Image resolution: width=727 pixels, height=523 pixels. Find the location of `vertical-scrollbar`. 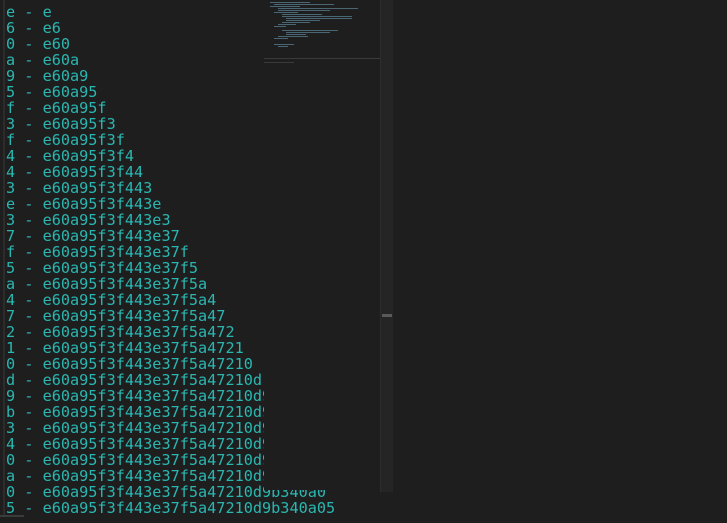

vertical-scrollbar is located at coordinates (386, 246).